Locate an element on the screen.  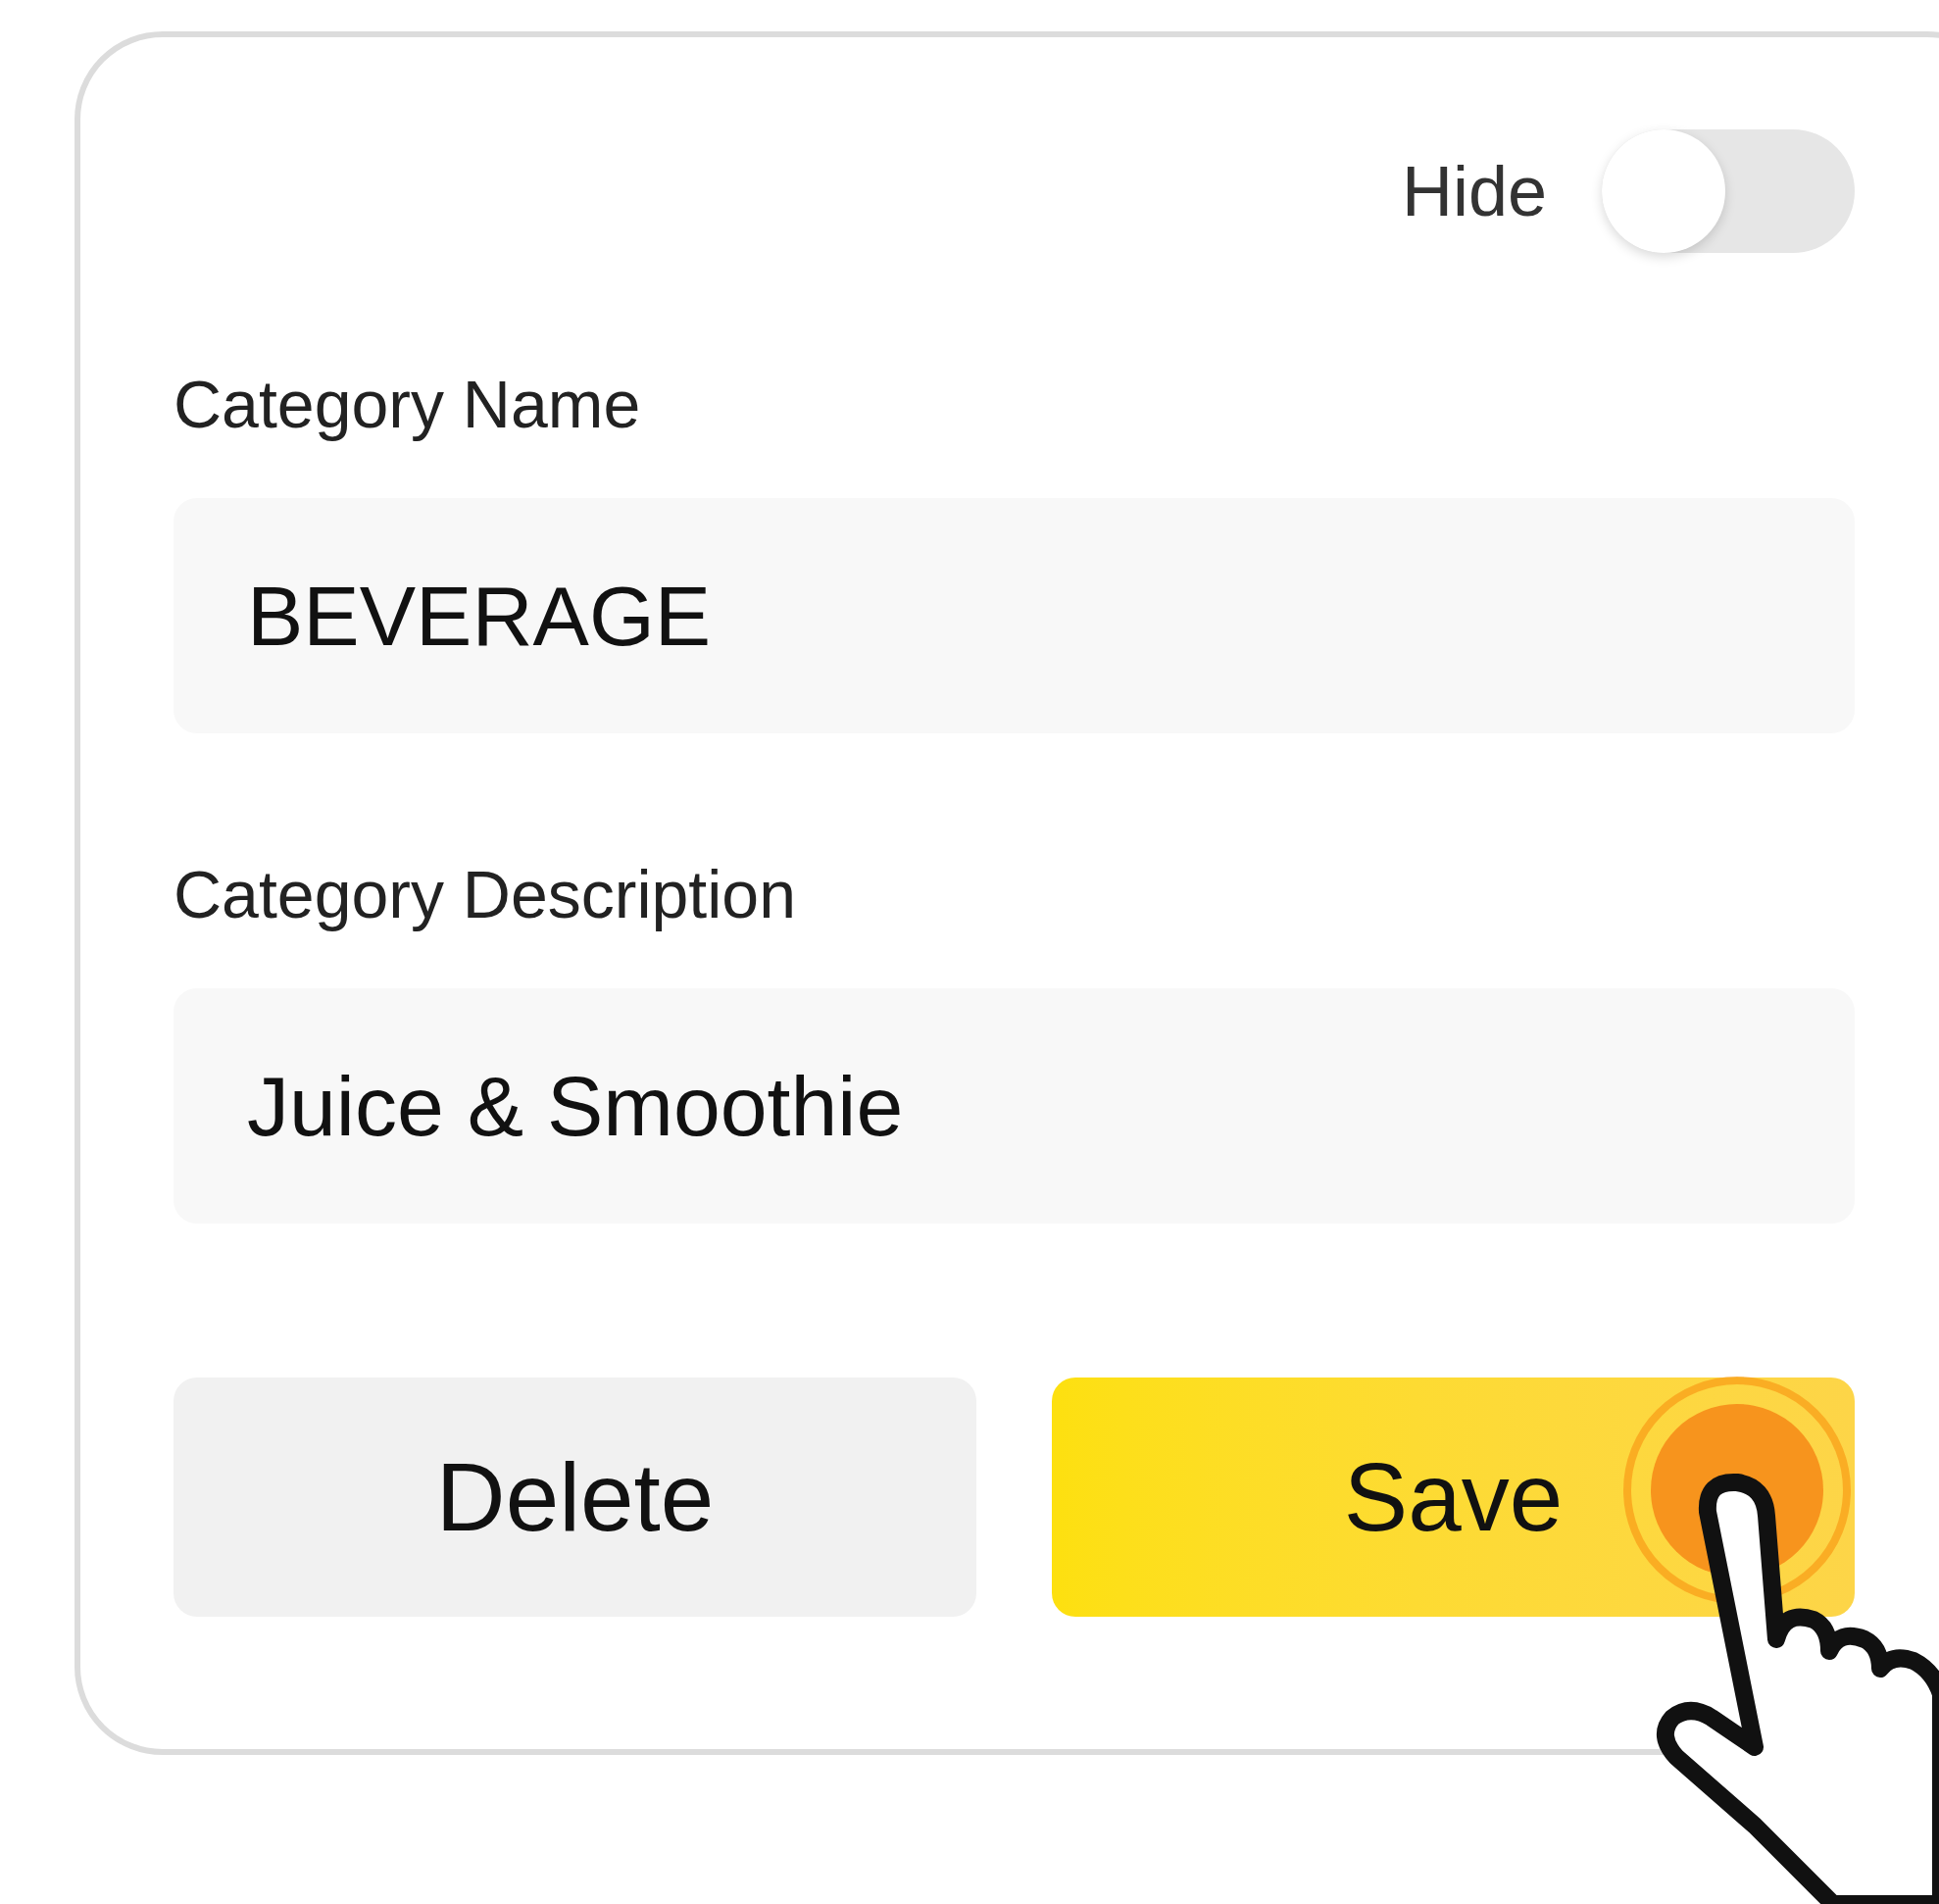
delete-button: Delete is located at coordinates (575, 1497).